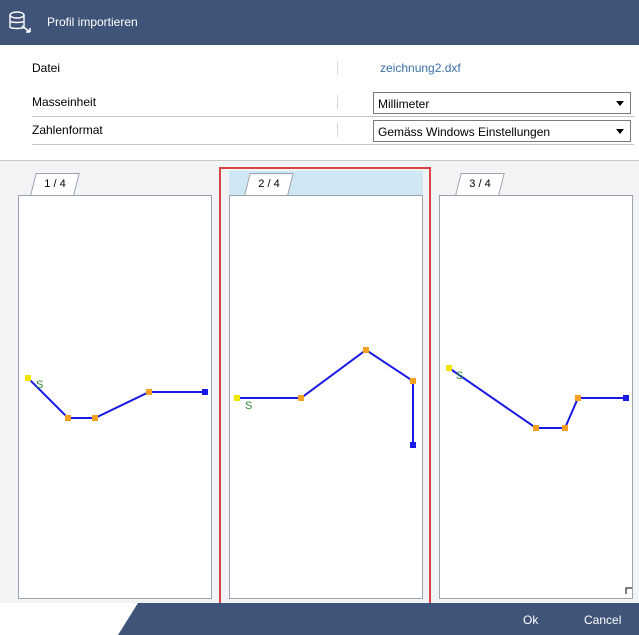 The height and width of the screenshot is (635, 639). I want to click on tab-profile-1: 1 / 4, so click(55, 184).